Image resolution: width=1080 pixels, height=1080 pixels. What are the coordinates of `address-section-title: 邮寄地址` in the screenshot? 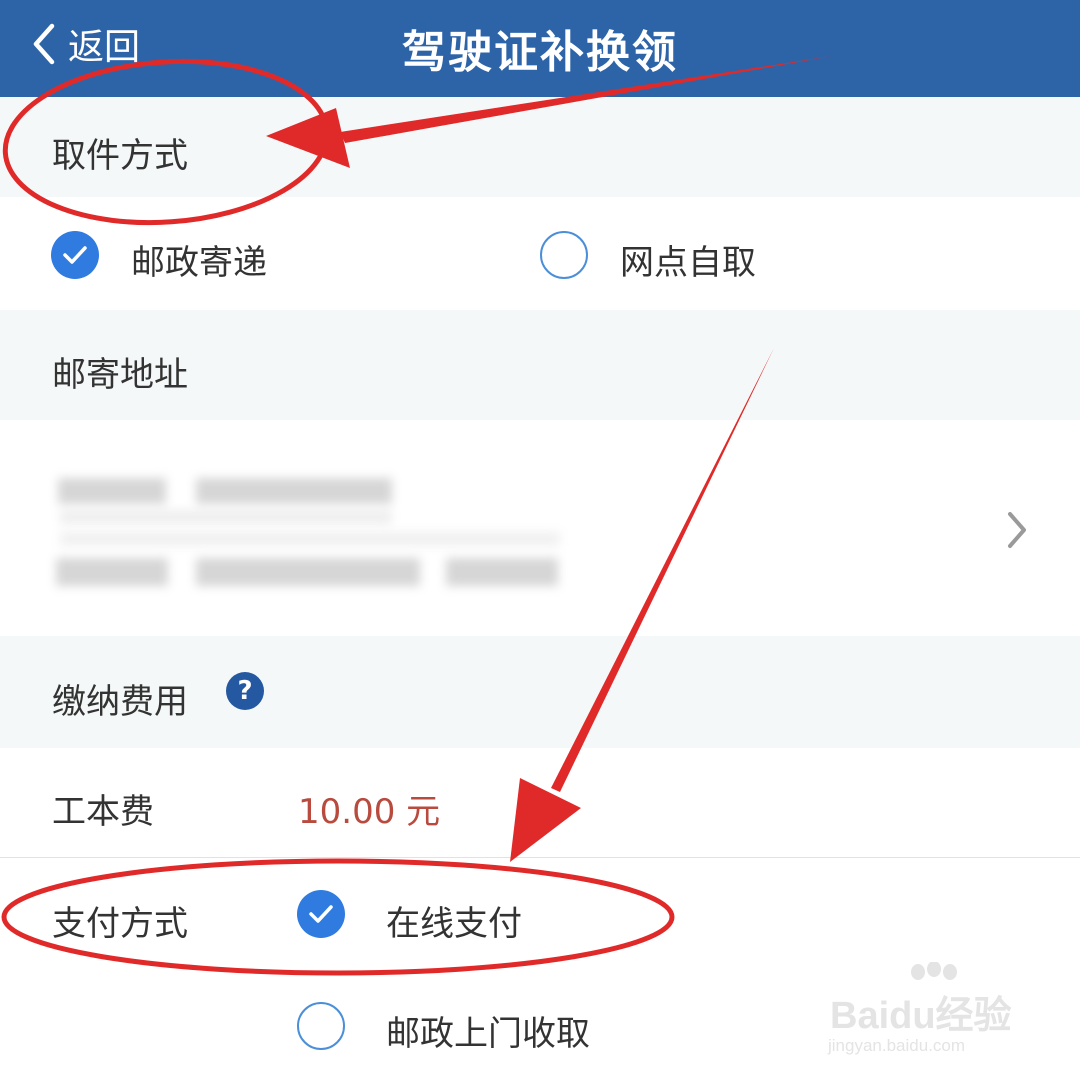 It's located at (120, 375).